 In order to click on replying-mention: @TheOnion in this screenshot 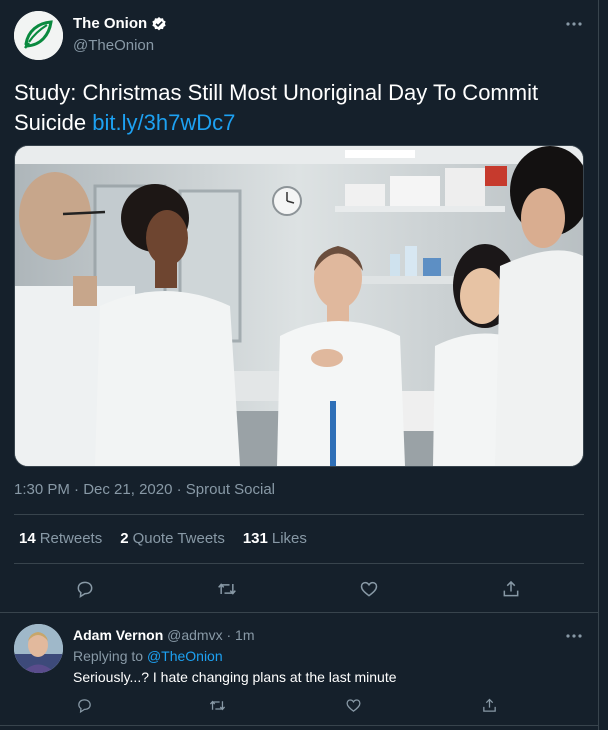, I will do `click(185, 656)`.